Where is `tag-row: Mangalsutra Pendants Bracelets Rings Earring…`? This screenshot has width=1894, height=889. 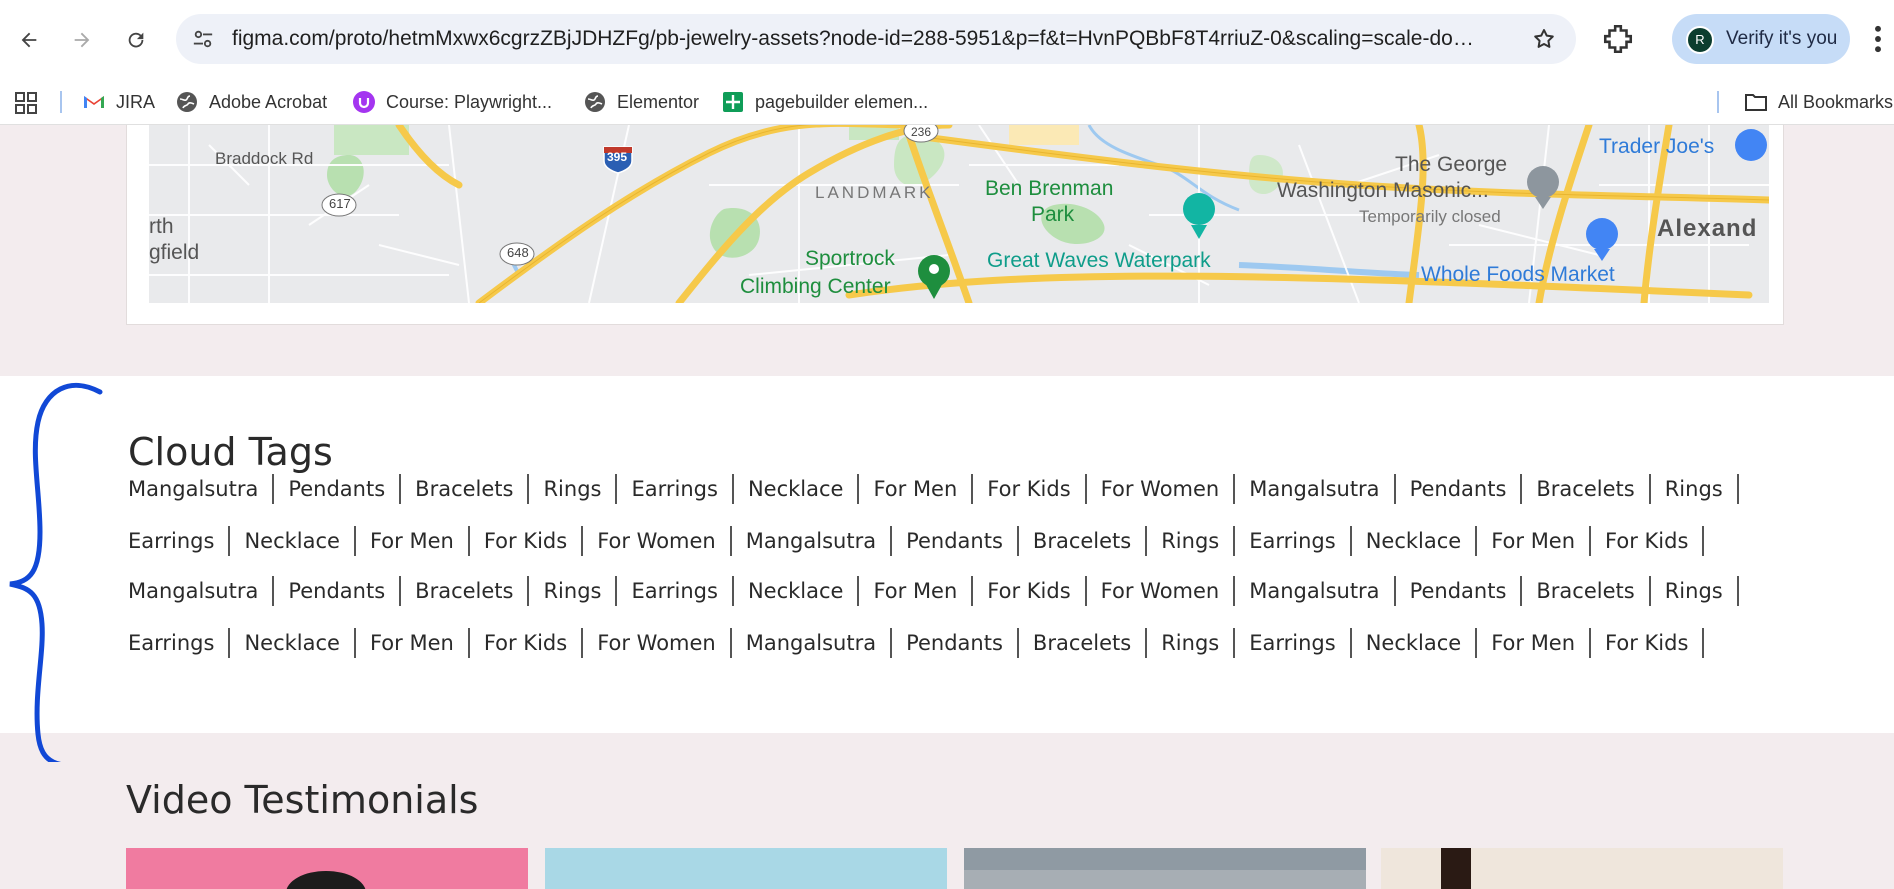
tag-row: Mangalsutra Pendants Bracelets Rings Earring… is located at coordinates (933, 591).